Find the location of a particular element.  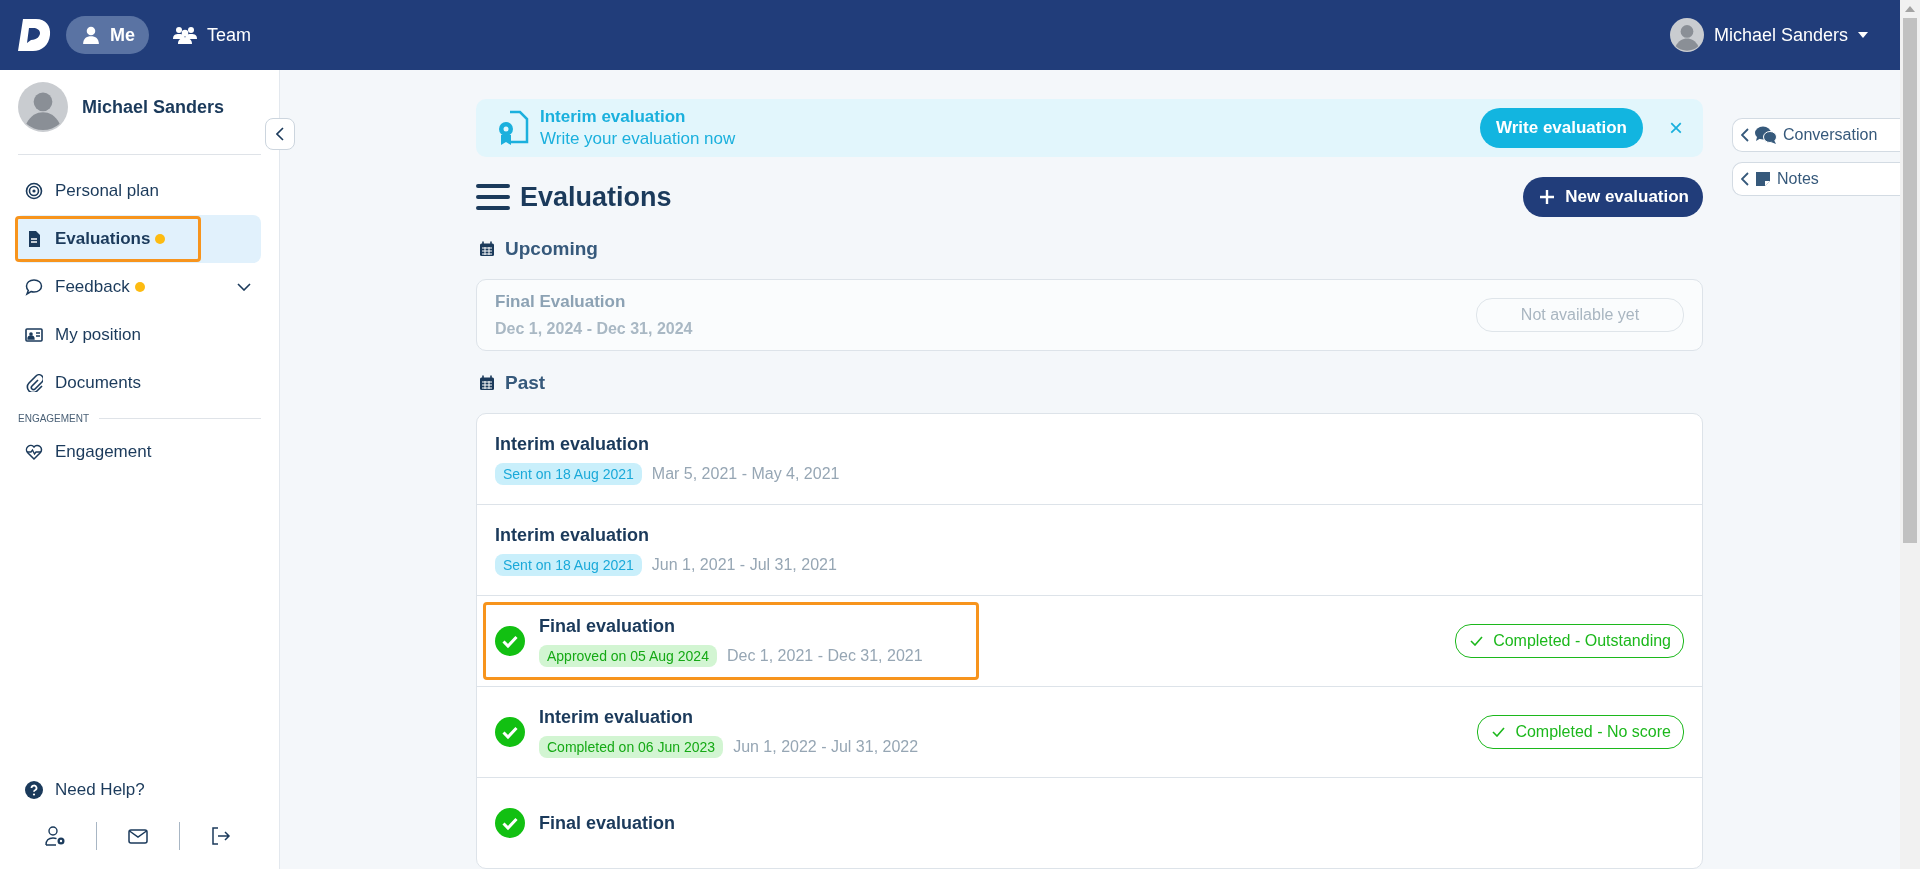

chat-bubbles-icon is located at coordinates (1766, 135).